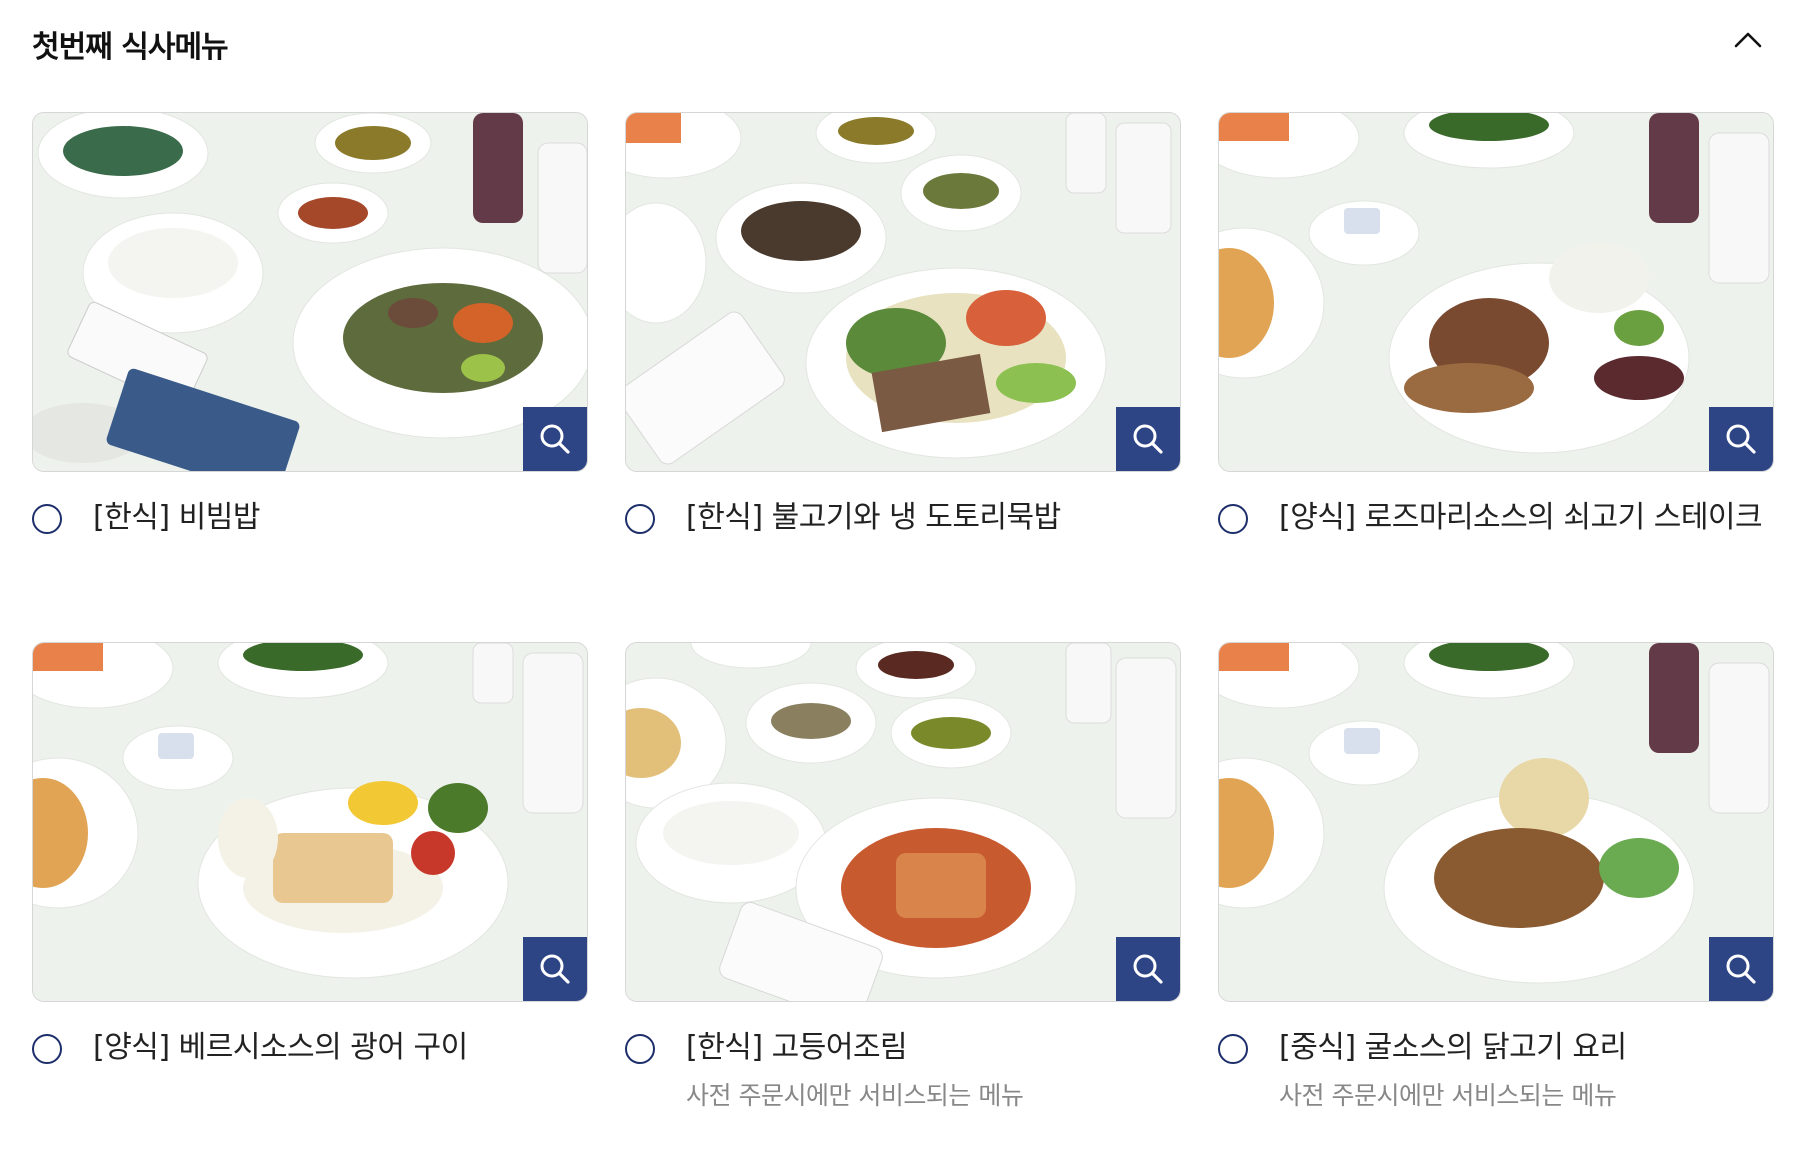 This screenshot has width=1800, height=1150. Describe the element at coordinates (340, 517) in the screenshot. I see `meal-label: [한식] 비빔밥` at that location.